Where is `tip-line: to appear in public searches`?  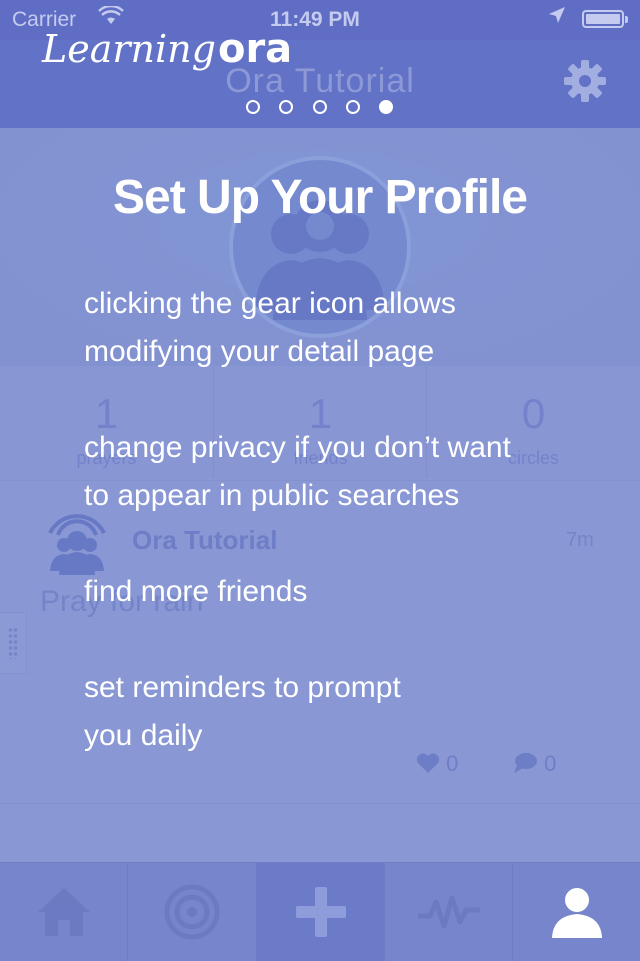 tip-line: to appear in public searches is located at coordinates (272, 495).